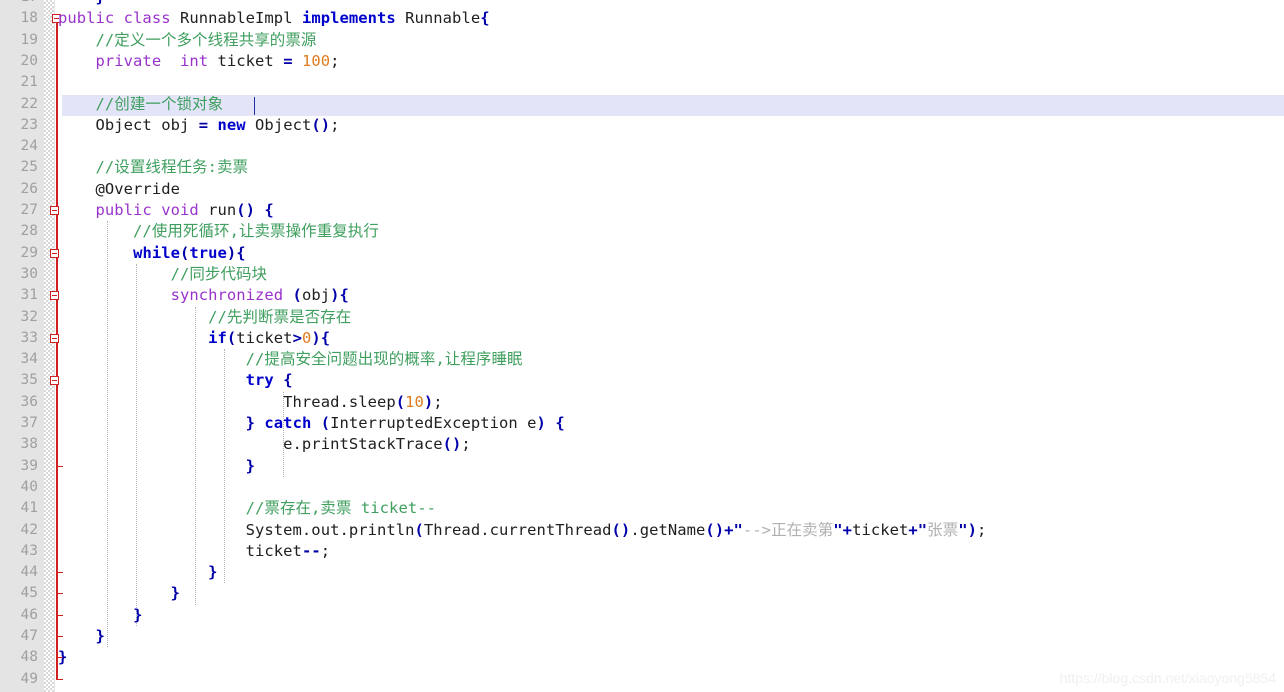  I want to click on code-line: //使用死循环,让卖票操作重复执行, so click(218, 231).